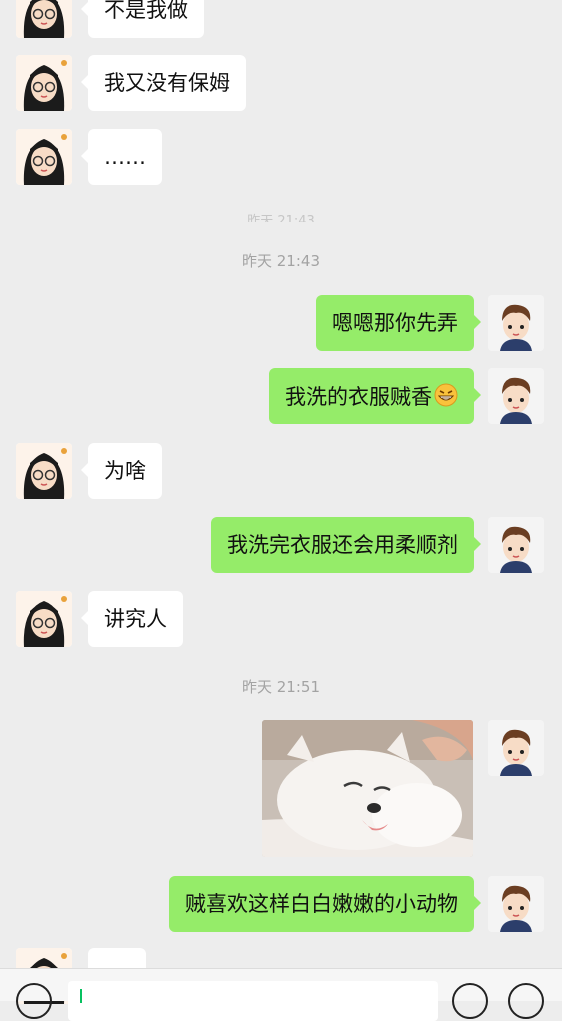 The width and height of the screenshot is (562, 1021). Describe the element at coordinates (367, 788) in the screenshot. I see `image-message` at that location.